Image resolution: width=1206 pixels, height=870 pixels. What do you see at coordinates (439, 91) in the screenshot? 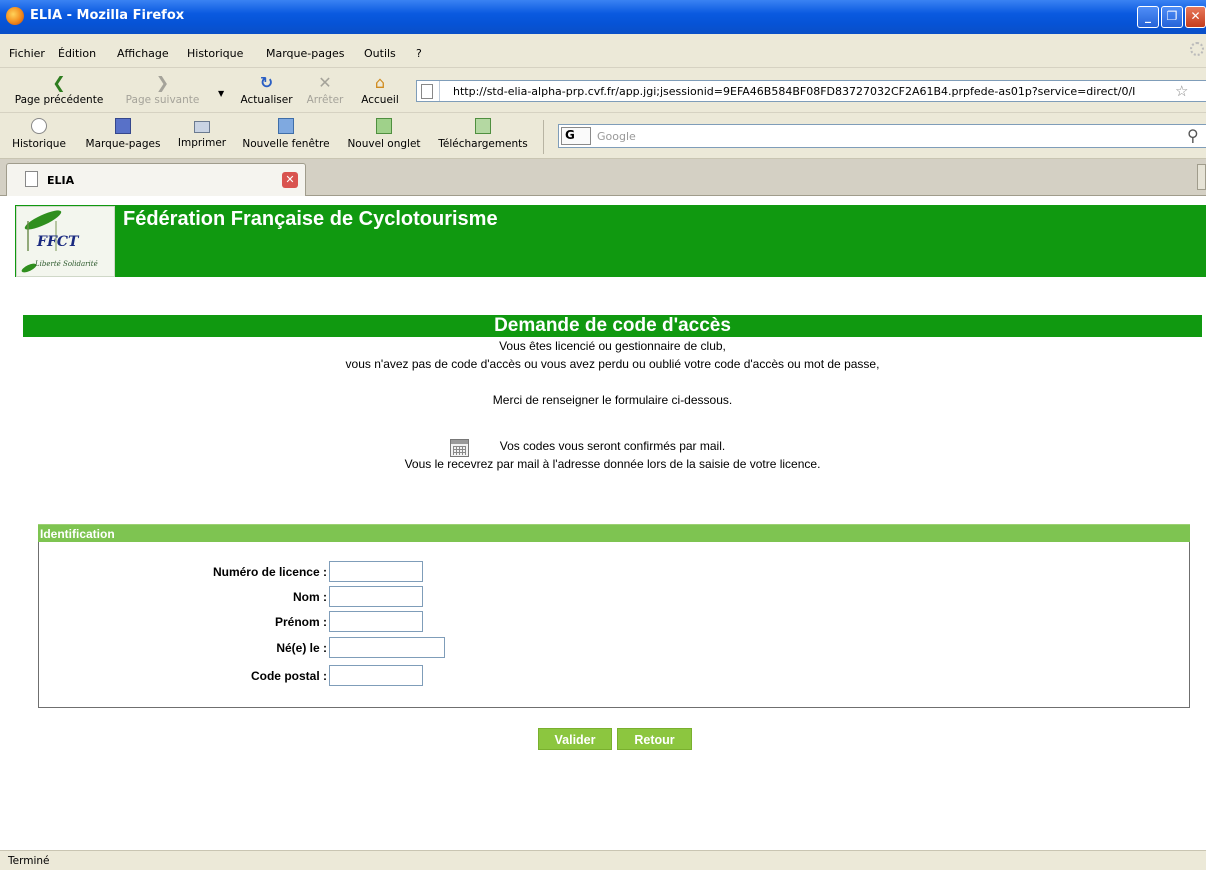
I see `url-separator` at bounding box center [439, 91].